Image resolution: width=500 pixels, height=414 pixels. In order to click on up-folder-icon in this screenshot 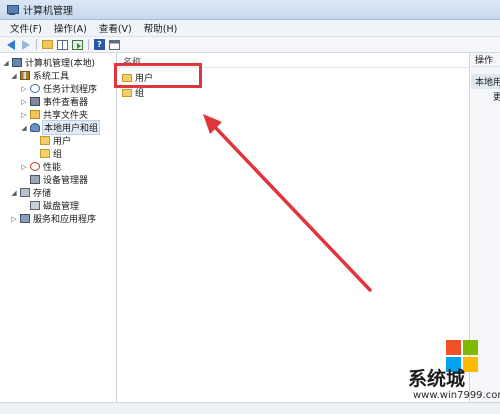, I will do `click(47, 45)`.